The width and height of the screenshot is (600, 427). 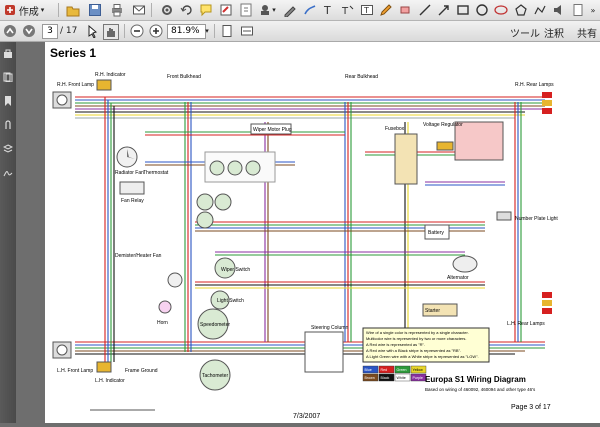 I want to click on attachment-icon, so click(x=8, y=125).